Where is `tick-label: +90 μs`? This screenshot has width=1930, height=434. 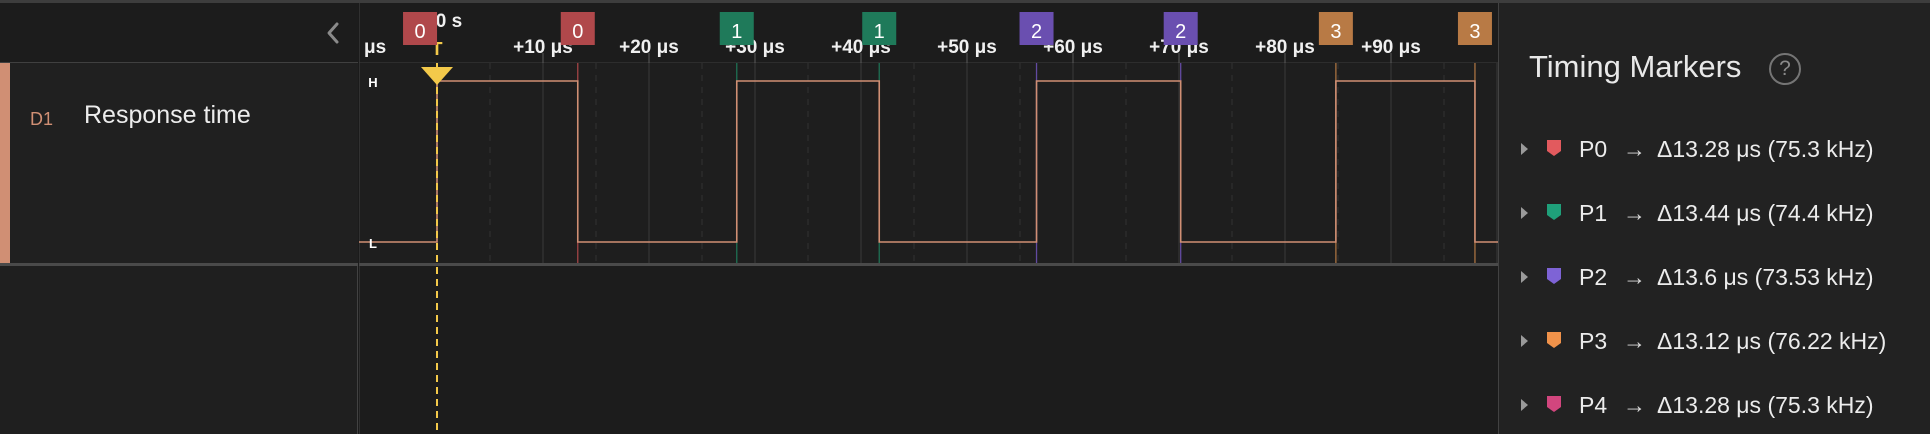
tick-label: +90 μs is located at coordinates (1391, 47).